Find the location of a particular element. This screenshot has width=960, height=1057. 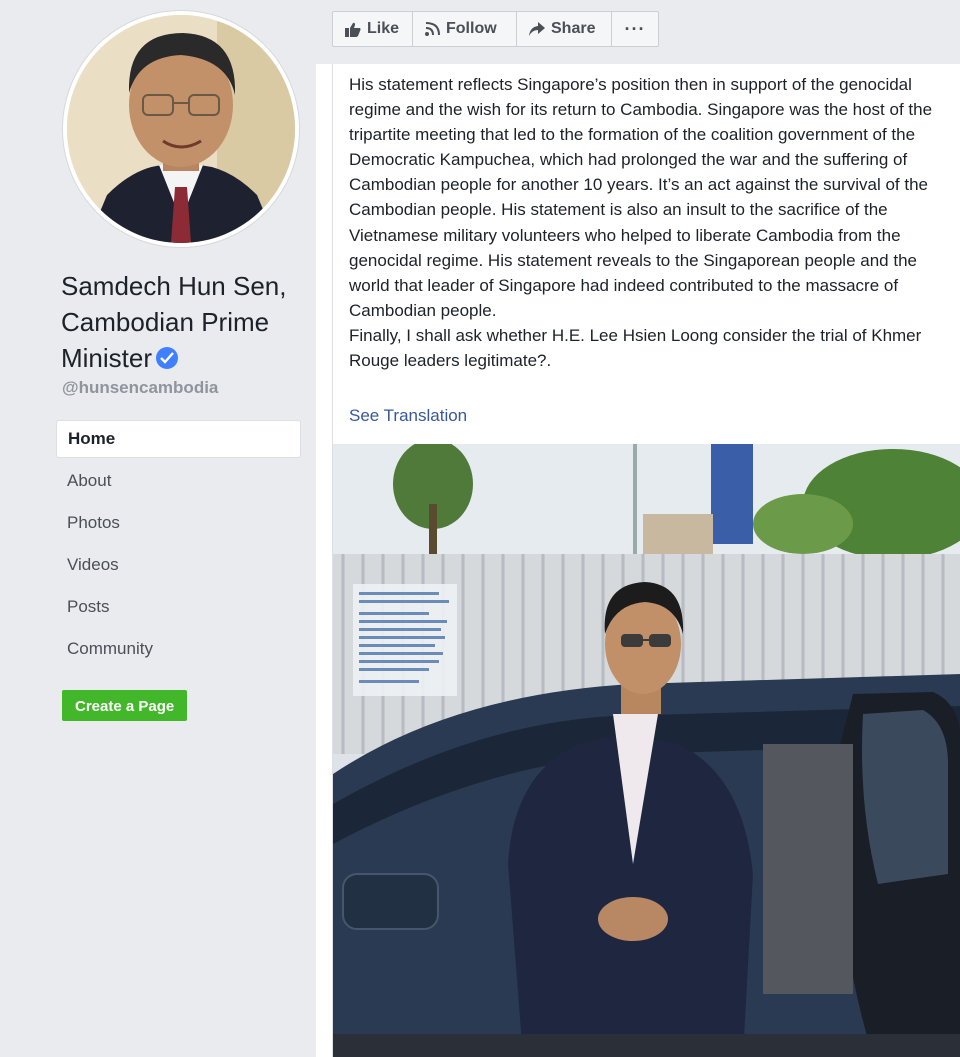

nav-item-home: Home is located at coordinates (178, 439).